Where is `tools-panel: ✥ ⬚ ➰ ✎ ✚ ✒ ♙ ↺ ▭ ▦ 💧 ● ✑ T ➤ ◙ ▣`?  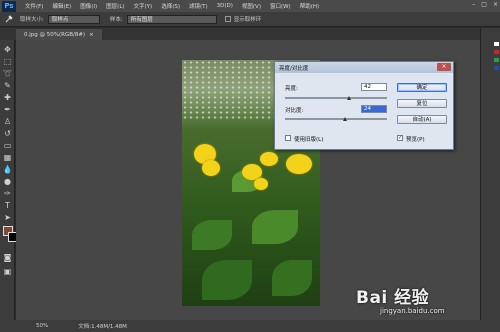 tools-panel: ✥ ⬚ ➰ ✎ ✚ ✒ ♙ ↺ ▭ ▦ 💧 ● ✑ T ➤ ◙ ▣ is located at coordinates (9, 180).